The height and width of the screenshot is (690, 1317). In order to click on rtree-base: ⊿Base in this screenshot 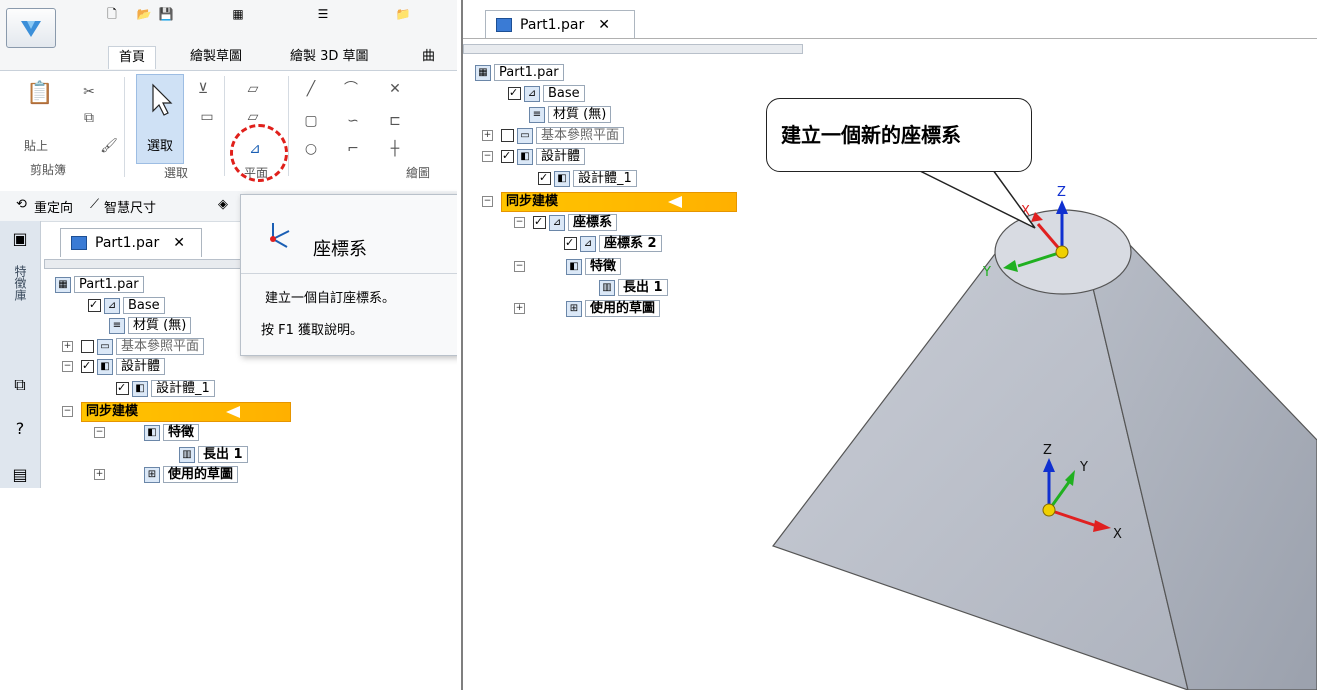, I will do `click(546, 93)`.